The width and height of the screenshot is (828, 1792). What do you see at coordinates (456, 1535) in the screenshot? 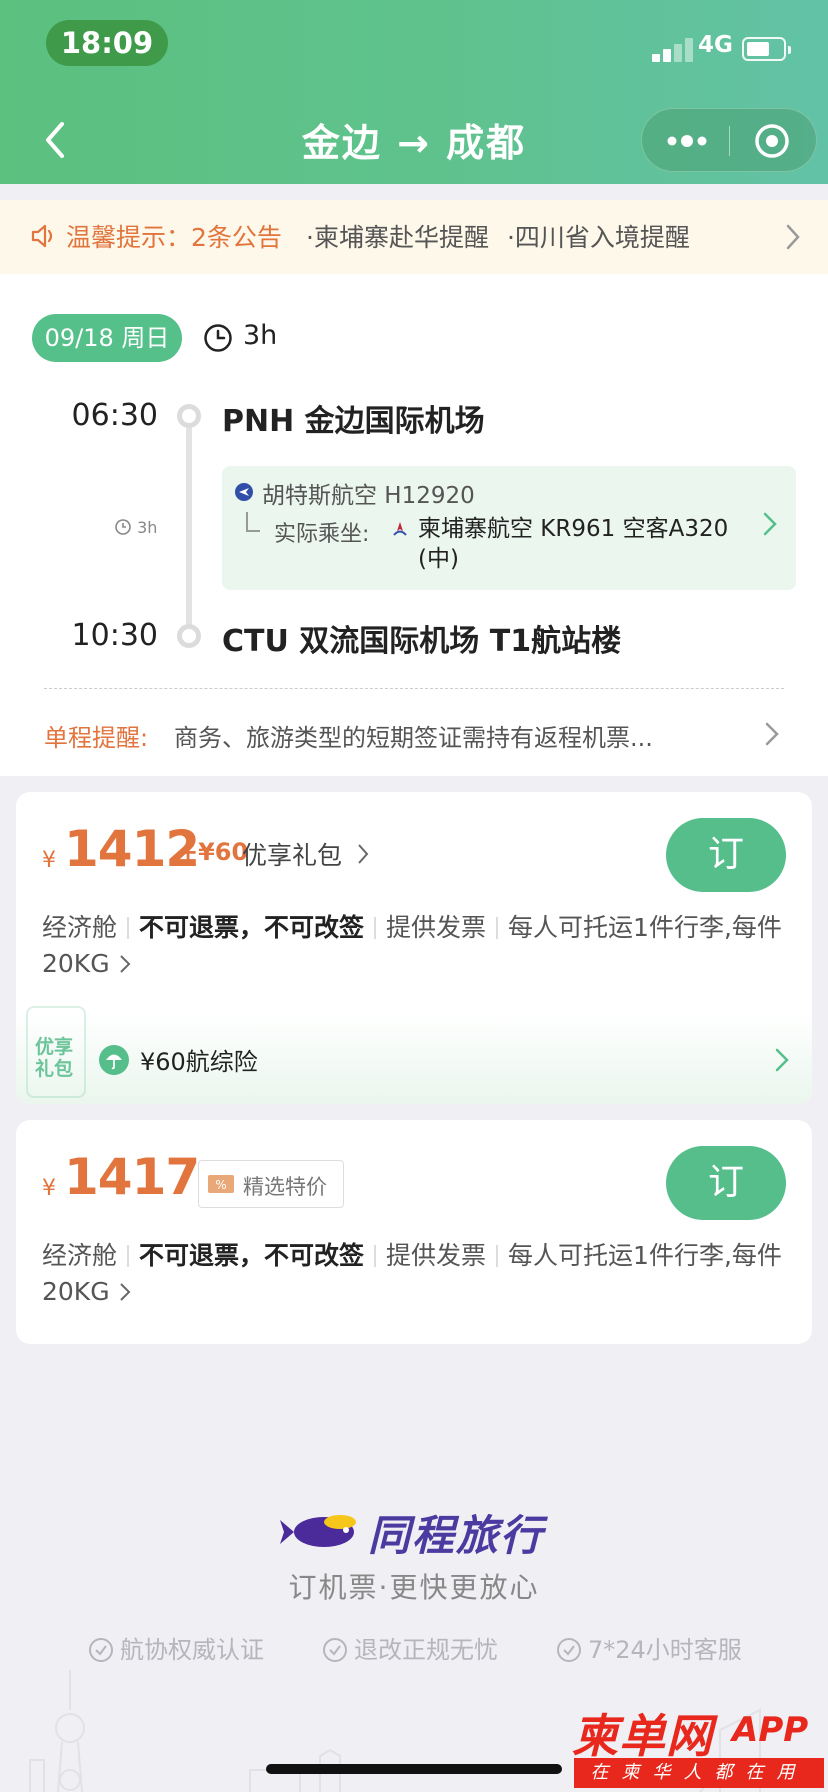
I see `brand-name: 同程旅行` at bounding box center [456, 1535].